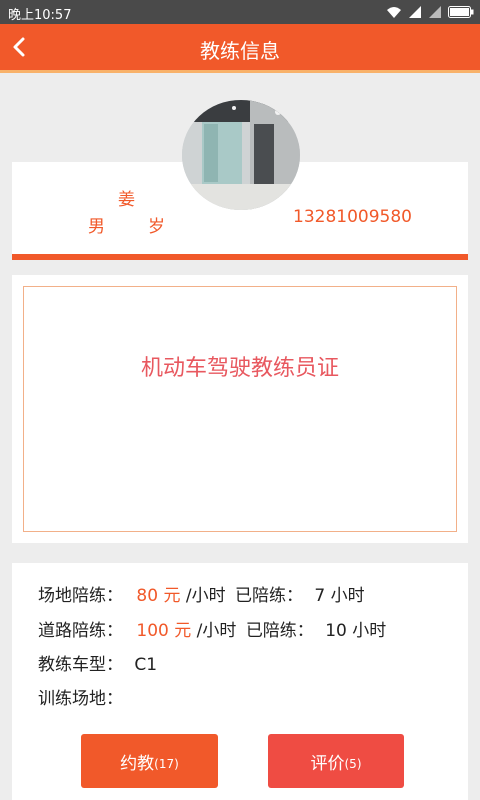 The height and width of the screenshot is (800, 480). I want to click on header-underline, so click(240, 71).